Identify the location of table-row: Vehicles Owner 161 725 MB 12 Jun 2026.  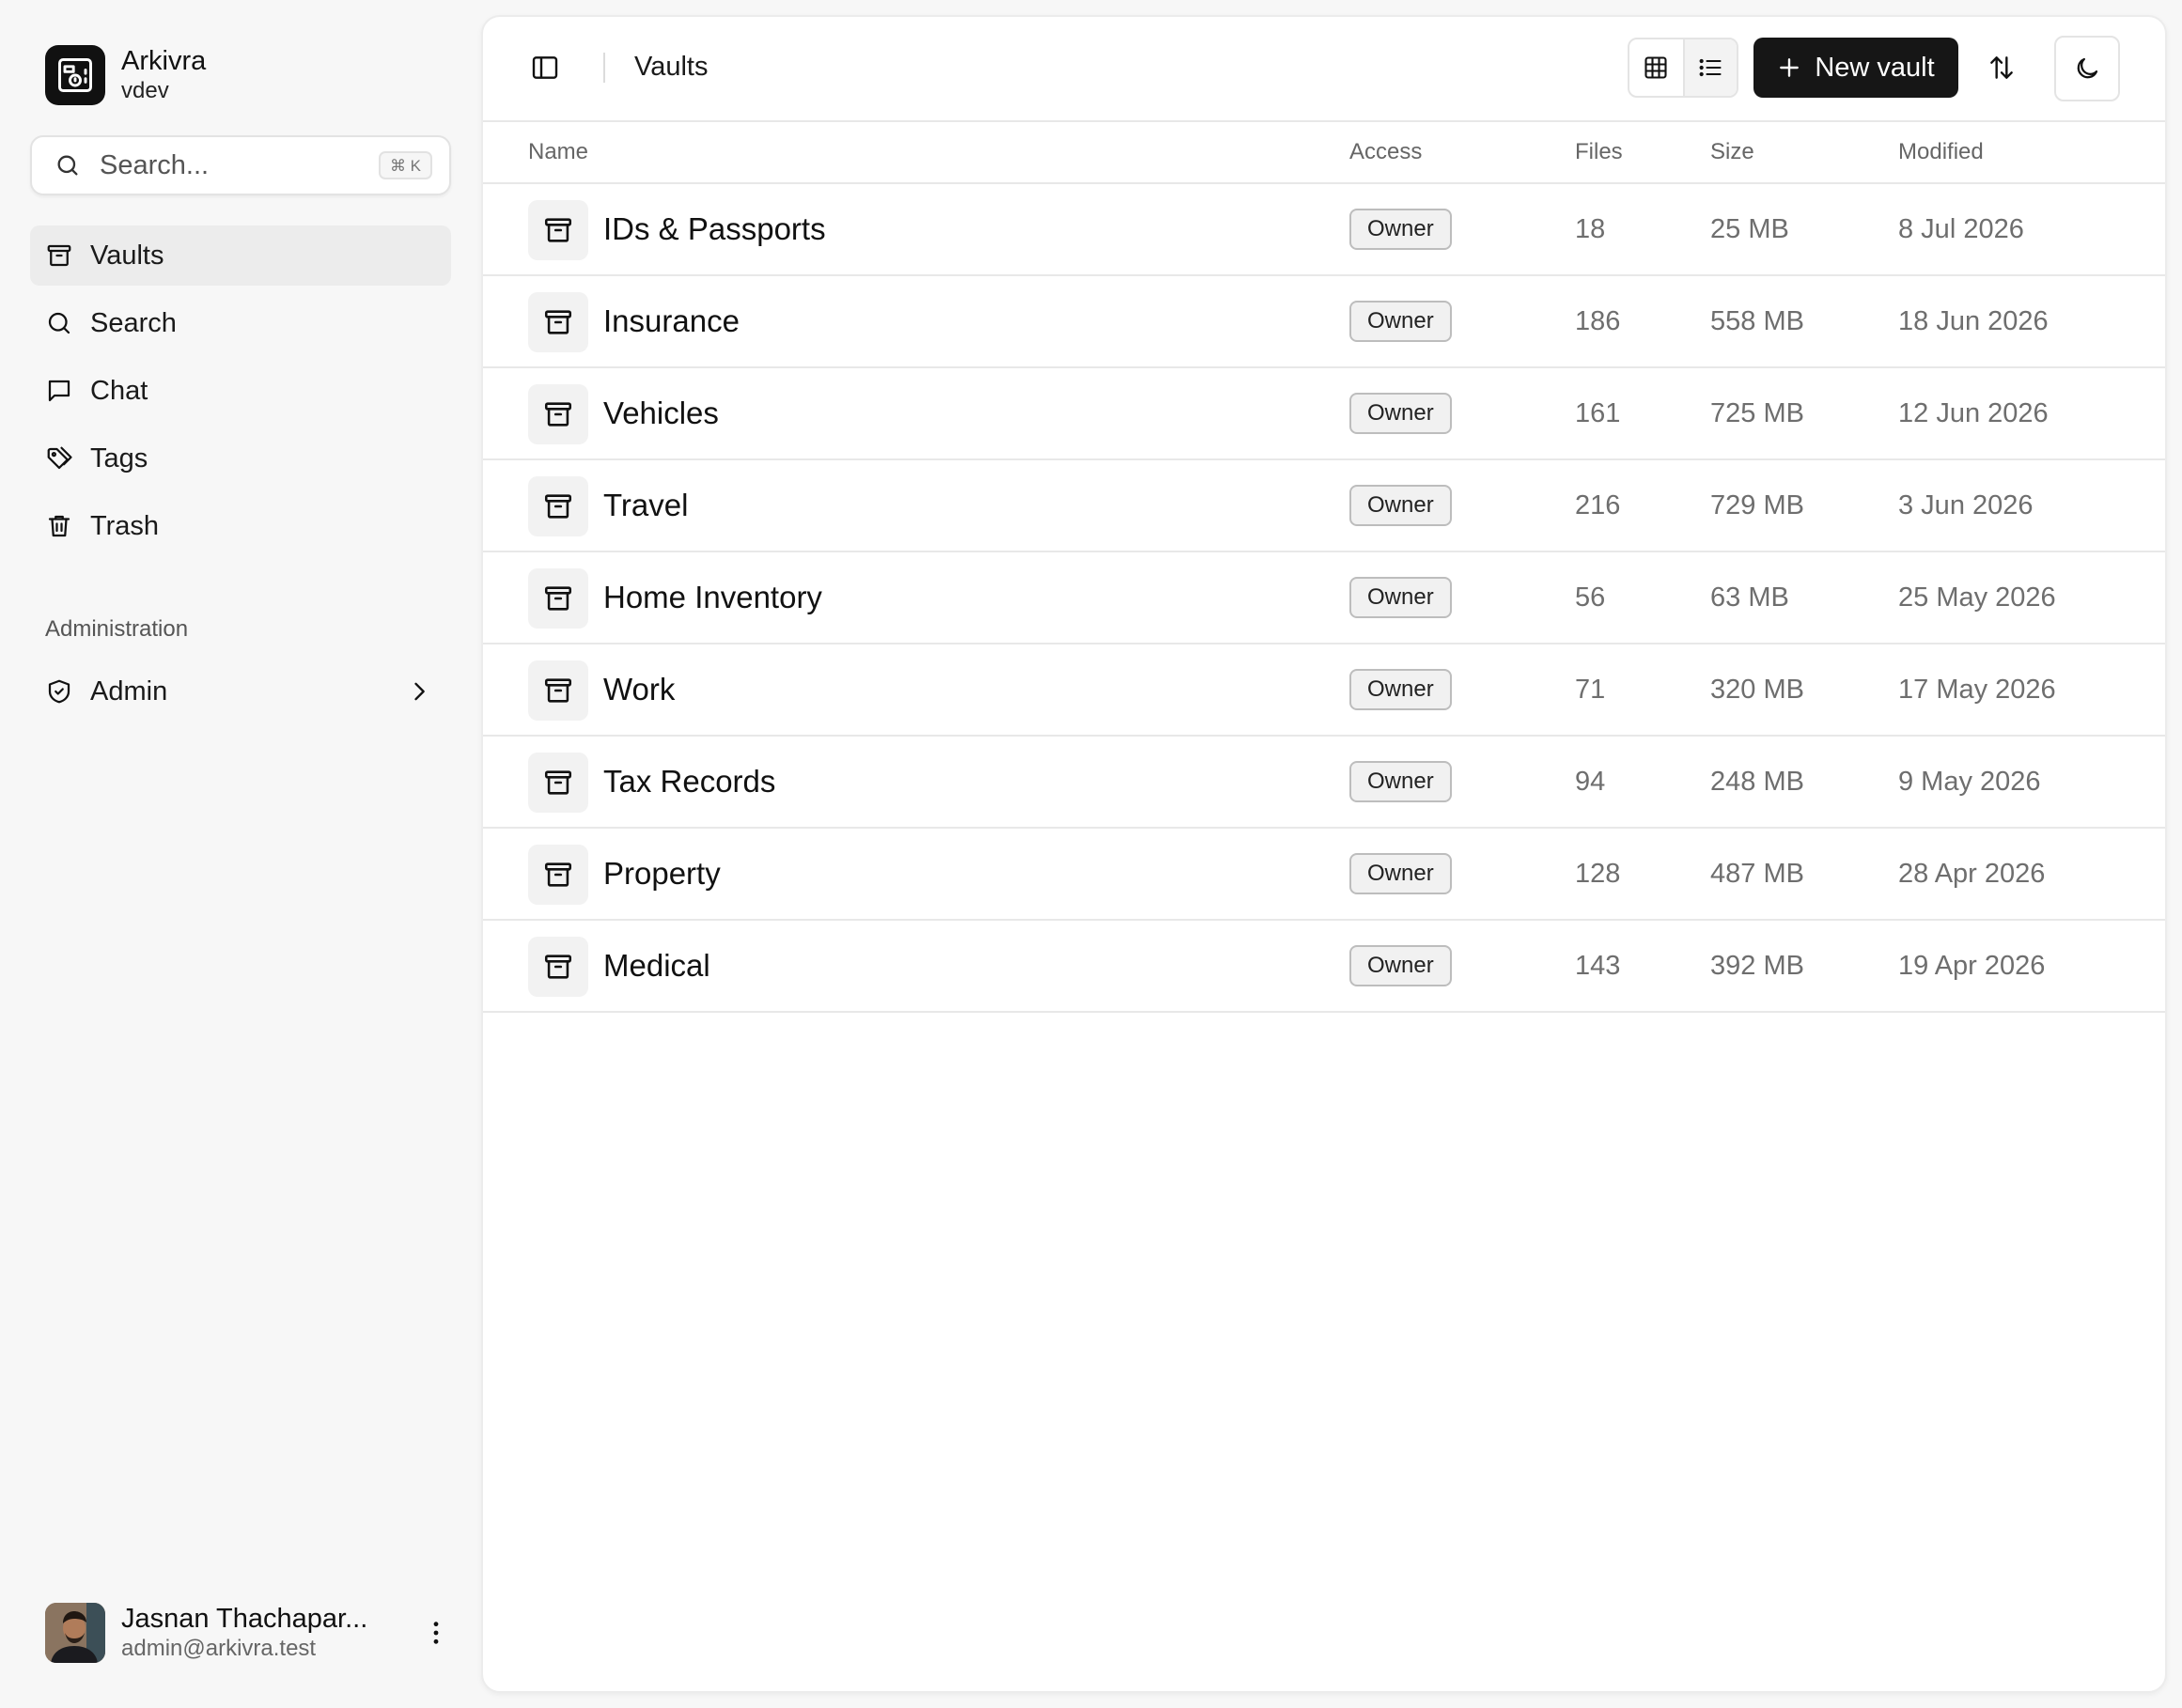
(1324, 414).